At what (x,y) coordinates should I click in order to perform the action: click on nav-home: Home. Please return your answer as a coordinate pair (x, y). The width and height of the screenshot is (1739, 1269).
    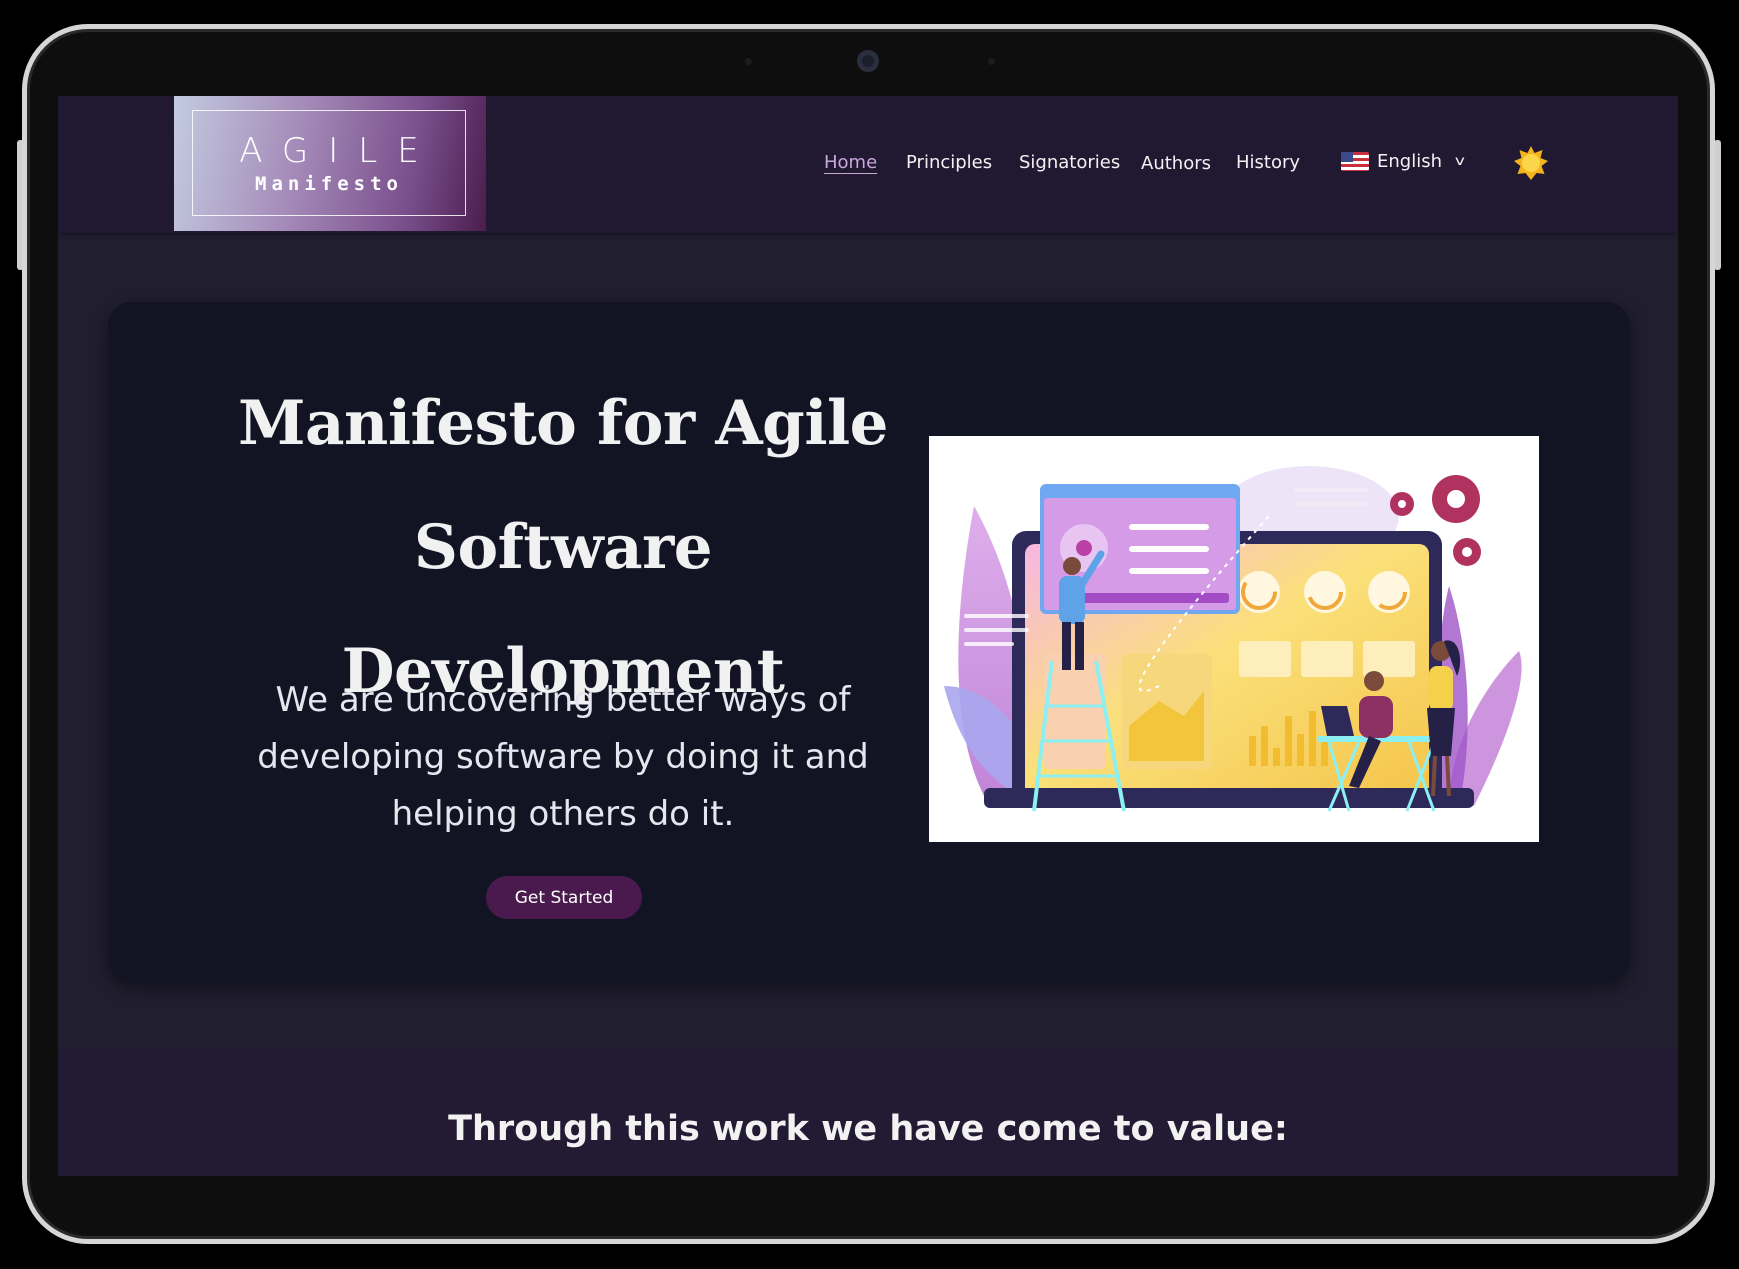
    Looking at the image, I should click on (850, 162).